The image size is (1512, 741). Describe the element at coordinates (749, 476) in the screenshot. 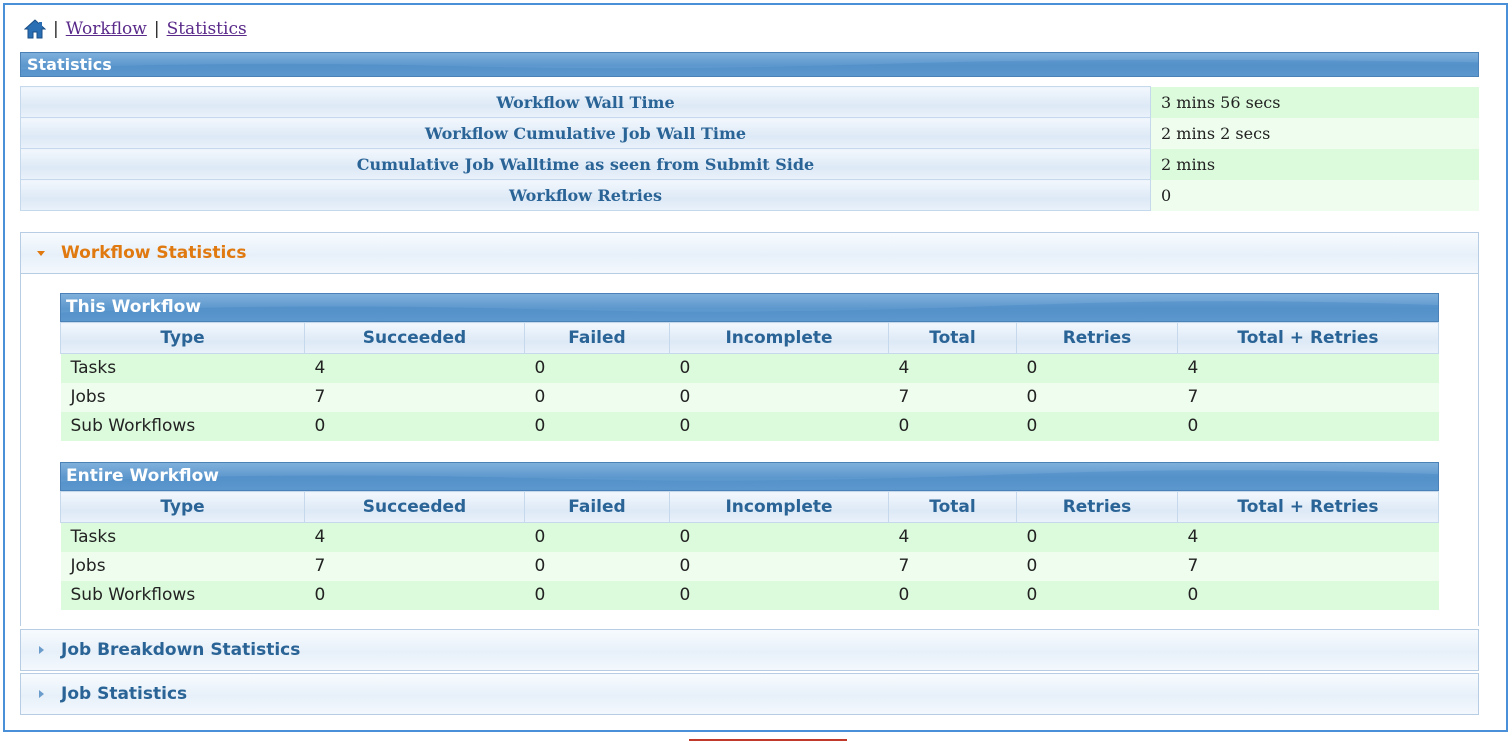

I see `entire-workflow-header: Entire Workflow` at that location.